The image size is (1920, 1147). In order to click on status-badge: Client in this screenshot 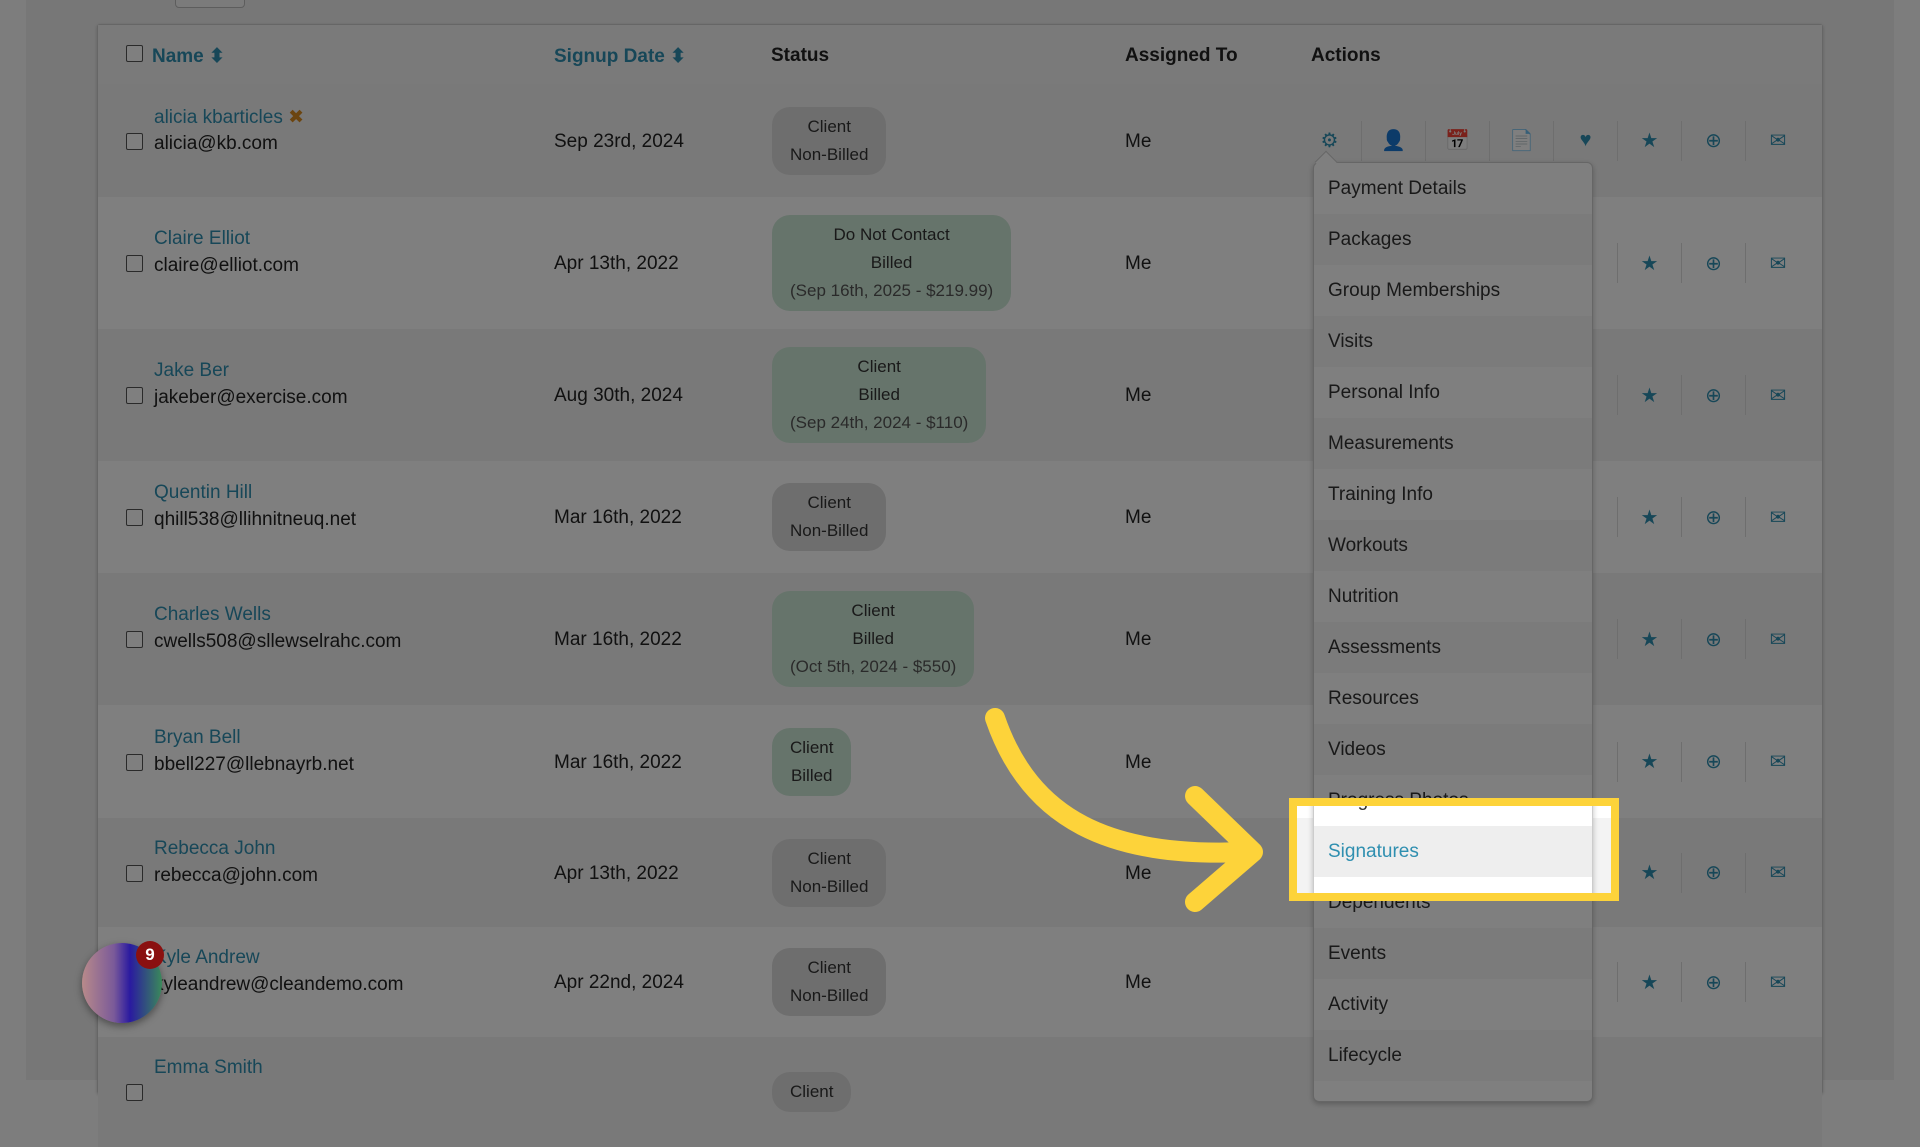, I will do `click(812, 1092)`.